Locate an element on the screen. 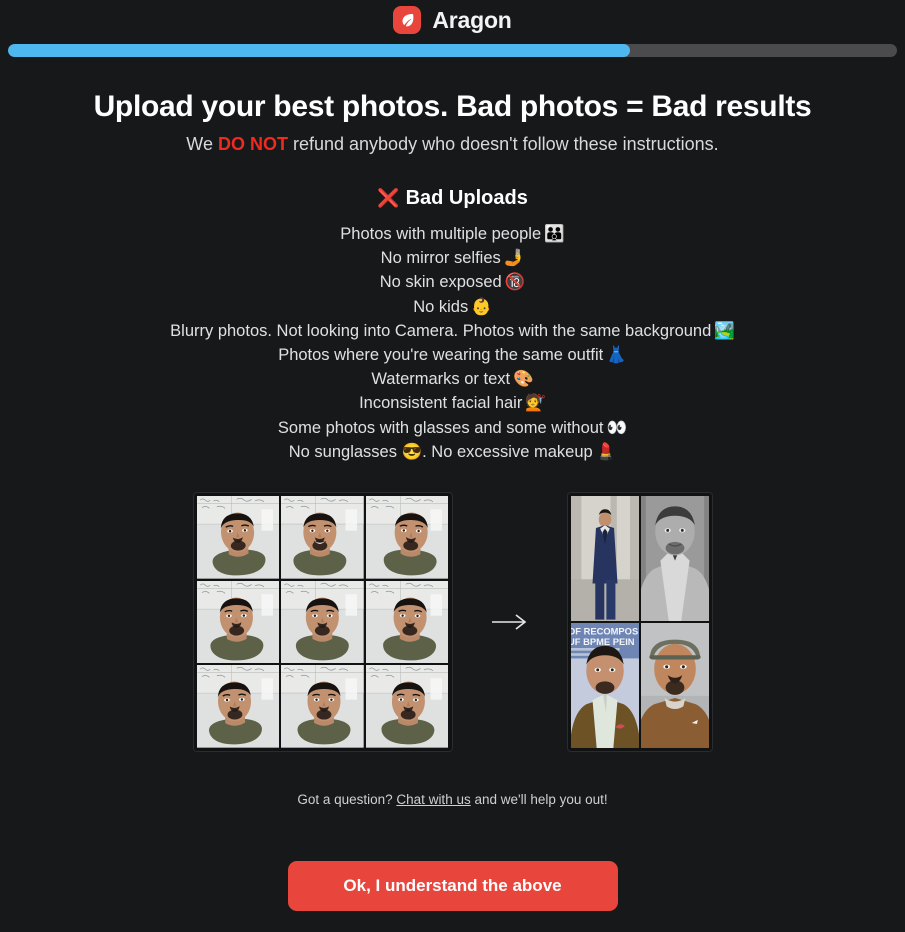  acknowledge-button: Ok, I understand the above is located at coordinates (452, 886).